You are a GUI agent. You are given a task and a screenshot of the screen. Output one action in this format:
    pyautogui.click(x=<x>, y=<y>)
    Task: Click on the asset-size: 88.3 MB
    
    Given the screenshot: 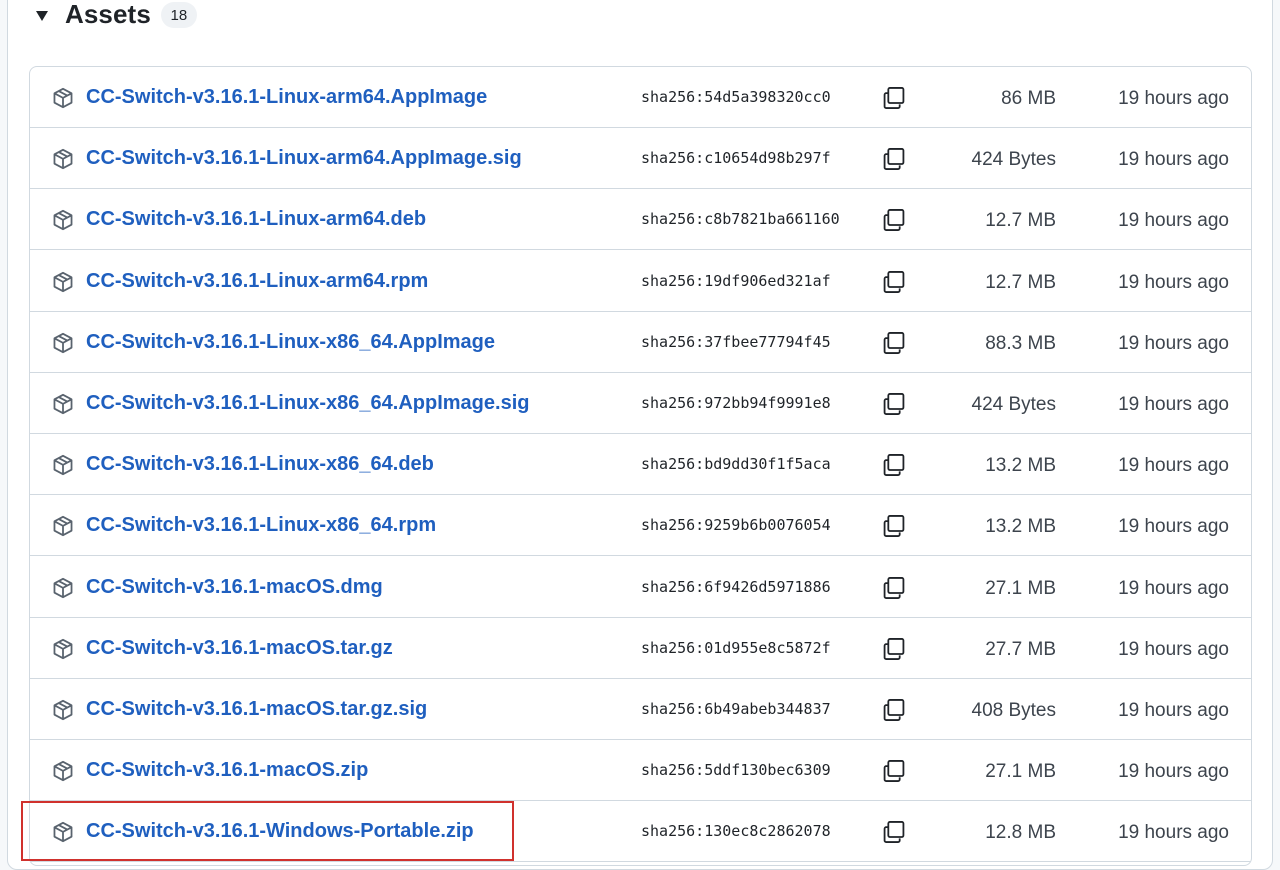 What is the action you would take?
    pyautogui.click(x=1020, y=343)
    